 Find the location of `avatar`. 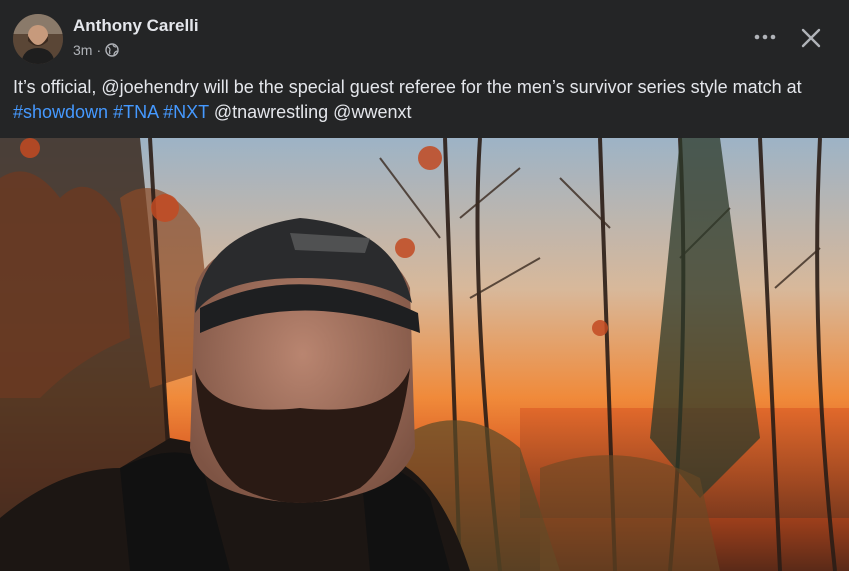

avatar is located at coordinates (38, 39).